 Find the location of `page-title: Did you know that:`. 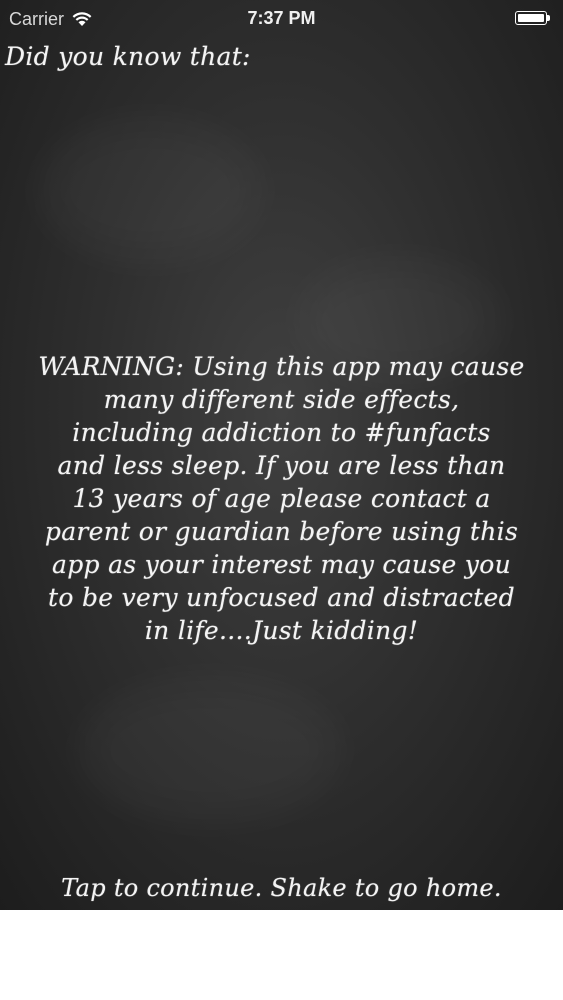

page-title: Did you know that: is located at coordinates (128, 56).